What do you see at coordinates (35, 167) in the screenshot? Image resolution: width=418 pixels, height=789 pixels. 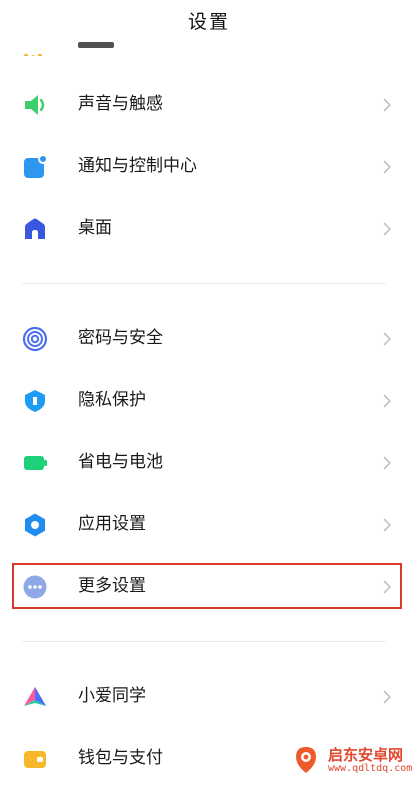 I see `notification-icon` at bounding box center [35, 167].